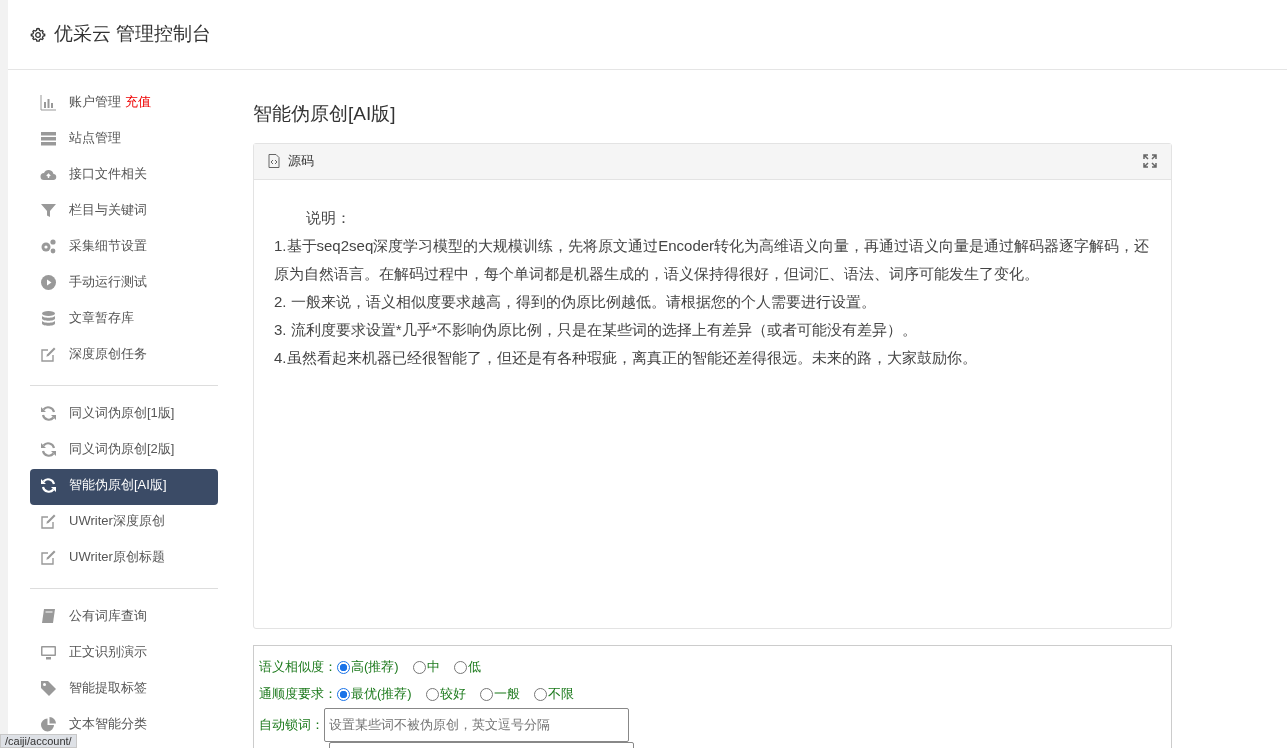 The width and height of the screenshot is (1287, 748). What do you see at coordinates (325, 114) in the screenshot?
I see `page-title: 智能伪原创[AI版]` at bounding box center [325, 114].